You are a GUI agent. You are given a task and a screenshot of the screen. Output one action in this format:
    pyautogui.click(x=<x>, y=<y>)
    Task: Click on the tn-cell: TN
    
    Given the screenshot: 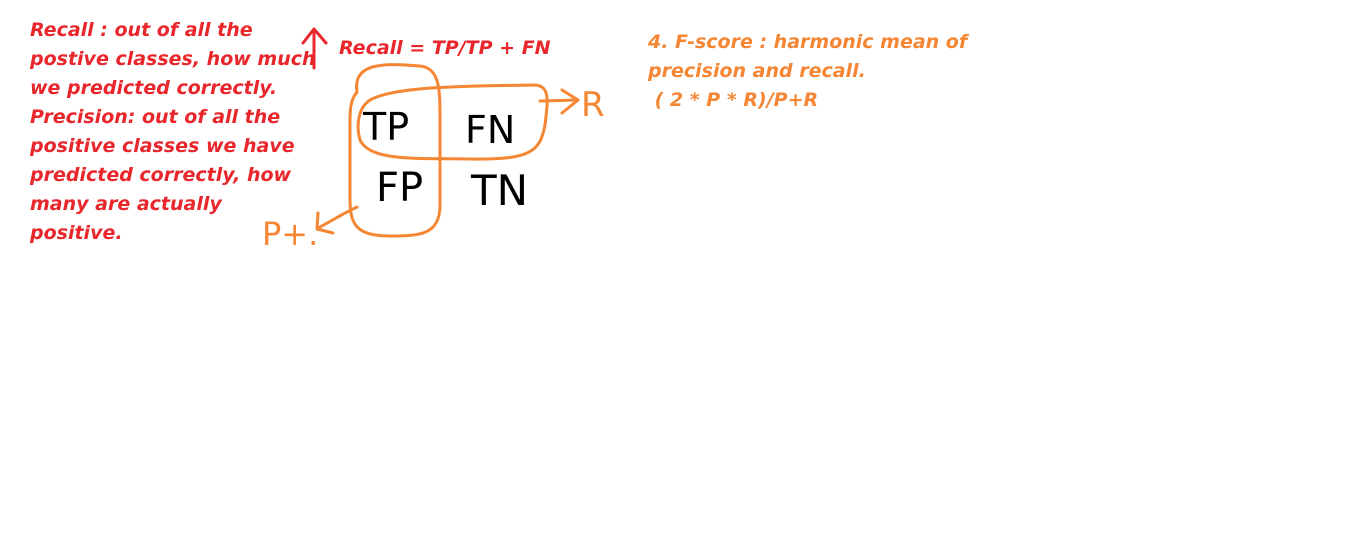 What is the action you would take?
    pyautogui.click(x=499, y=190)
    